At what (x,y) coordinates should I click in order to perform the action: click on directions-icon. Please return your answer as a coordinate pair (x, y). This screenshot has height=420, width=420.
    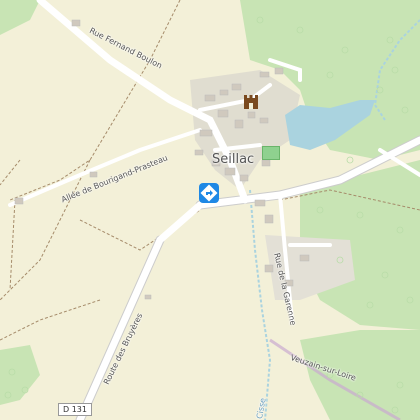
    Looking at the image, I should click on (209, 193).